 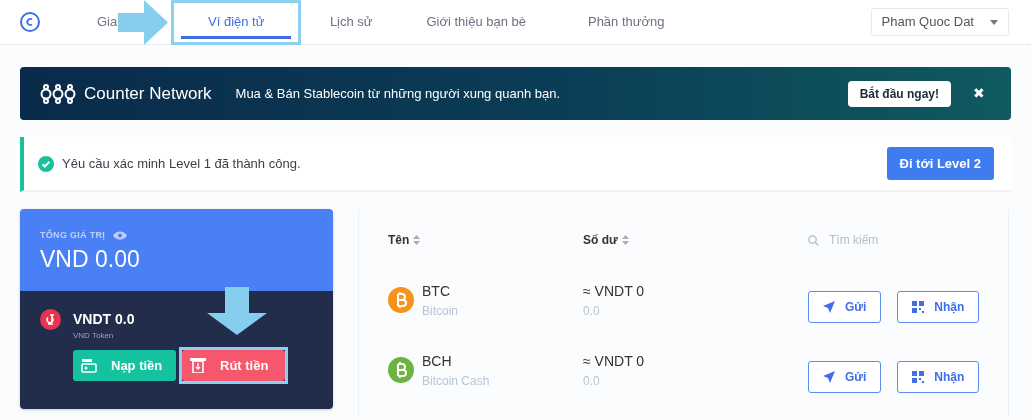 What do you see at coordinates (927, 22) in the screenshot?
I see `user-name: Pham Quoc Dat` at bounding box center [927, 22].